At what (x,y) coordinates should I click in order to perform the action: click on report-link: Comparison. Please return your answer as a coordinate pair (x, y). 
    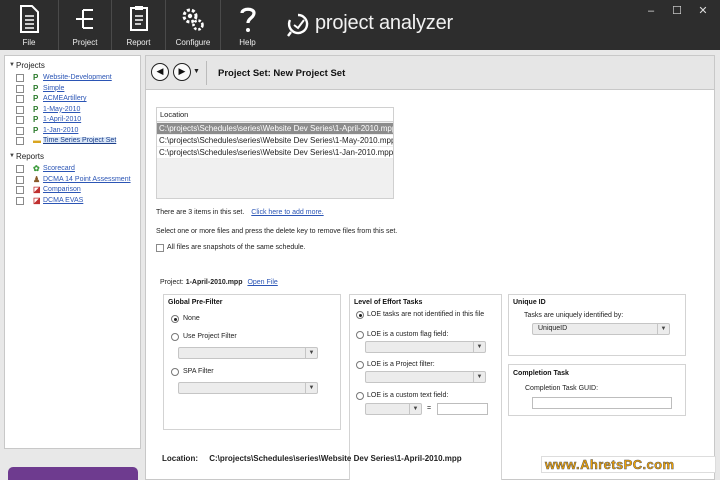
    Looking at the image, I should click on (62, 189).